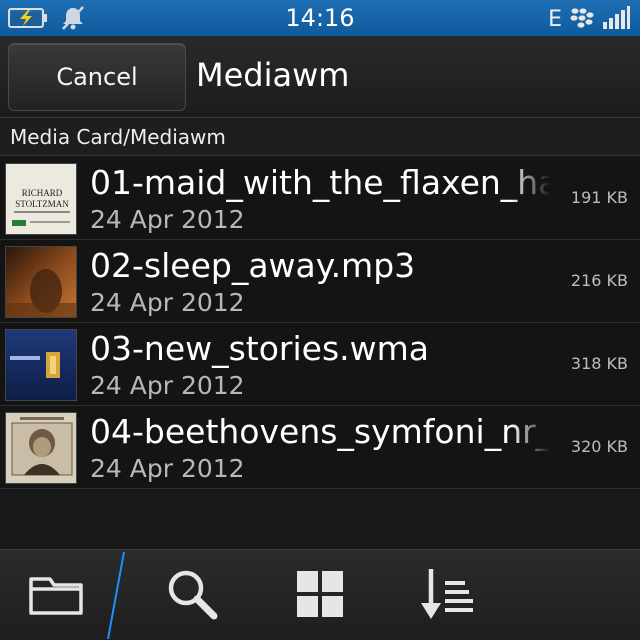 The width and height of the screenshot is (640, 640). I want to click on action-bar, so click(320, 594).